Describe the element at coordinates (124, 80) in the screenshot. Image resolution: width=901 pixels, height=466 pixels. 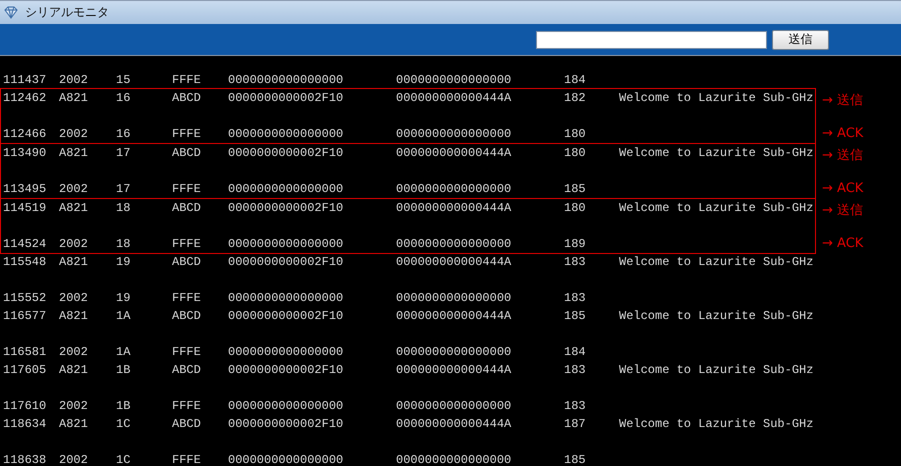
I see `log-cell-text: 15` at that location.